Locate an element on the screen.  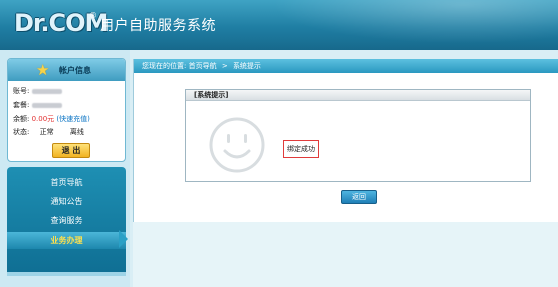
message-box-title: [系统提示] is located at coordinates (358, 95).